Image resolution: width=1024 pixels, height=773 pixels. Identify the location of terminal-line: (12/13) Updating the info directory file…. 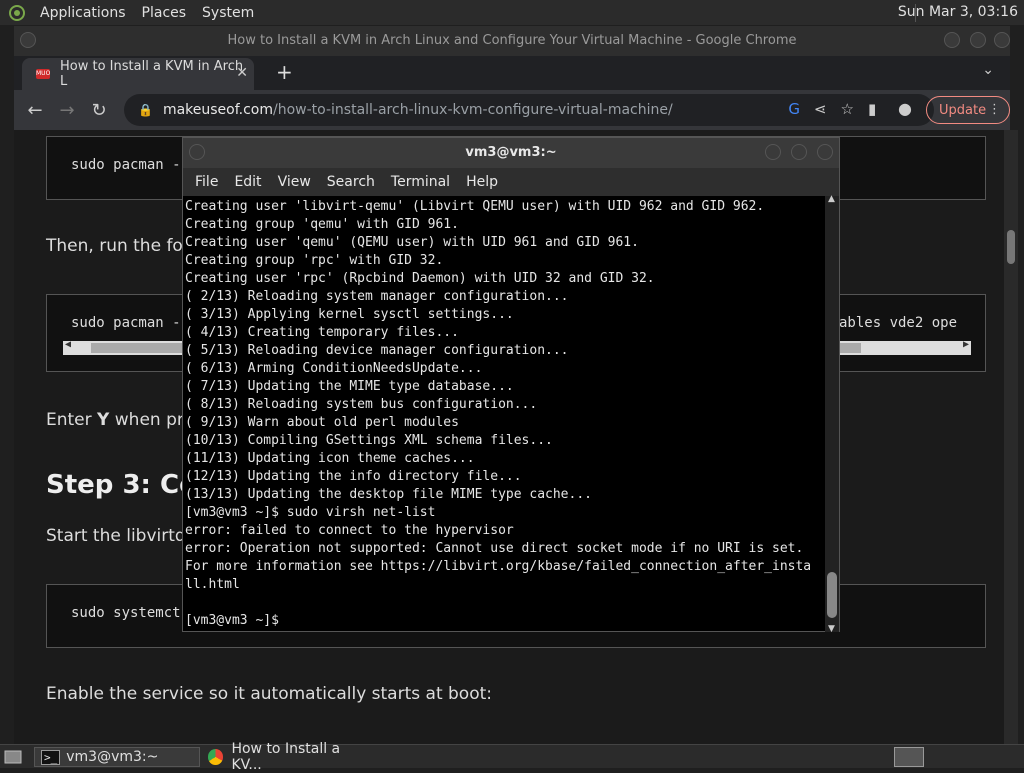
(353, 476).